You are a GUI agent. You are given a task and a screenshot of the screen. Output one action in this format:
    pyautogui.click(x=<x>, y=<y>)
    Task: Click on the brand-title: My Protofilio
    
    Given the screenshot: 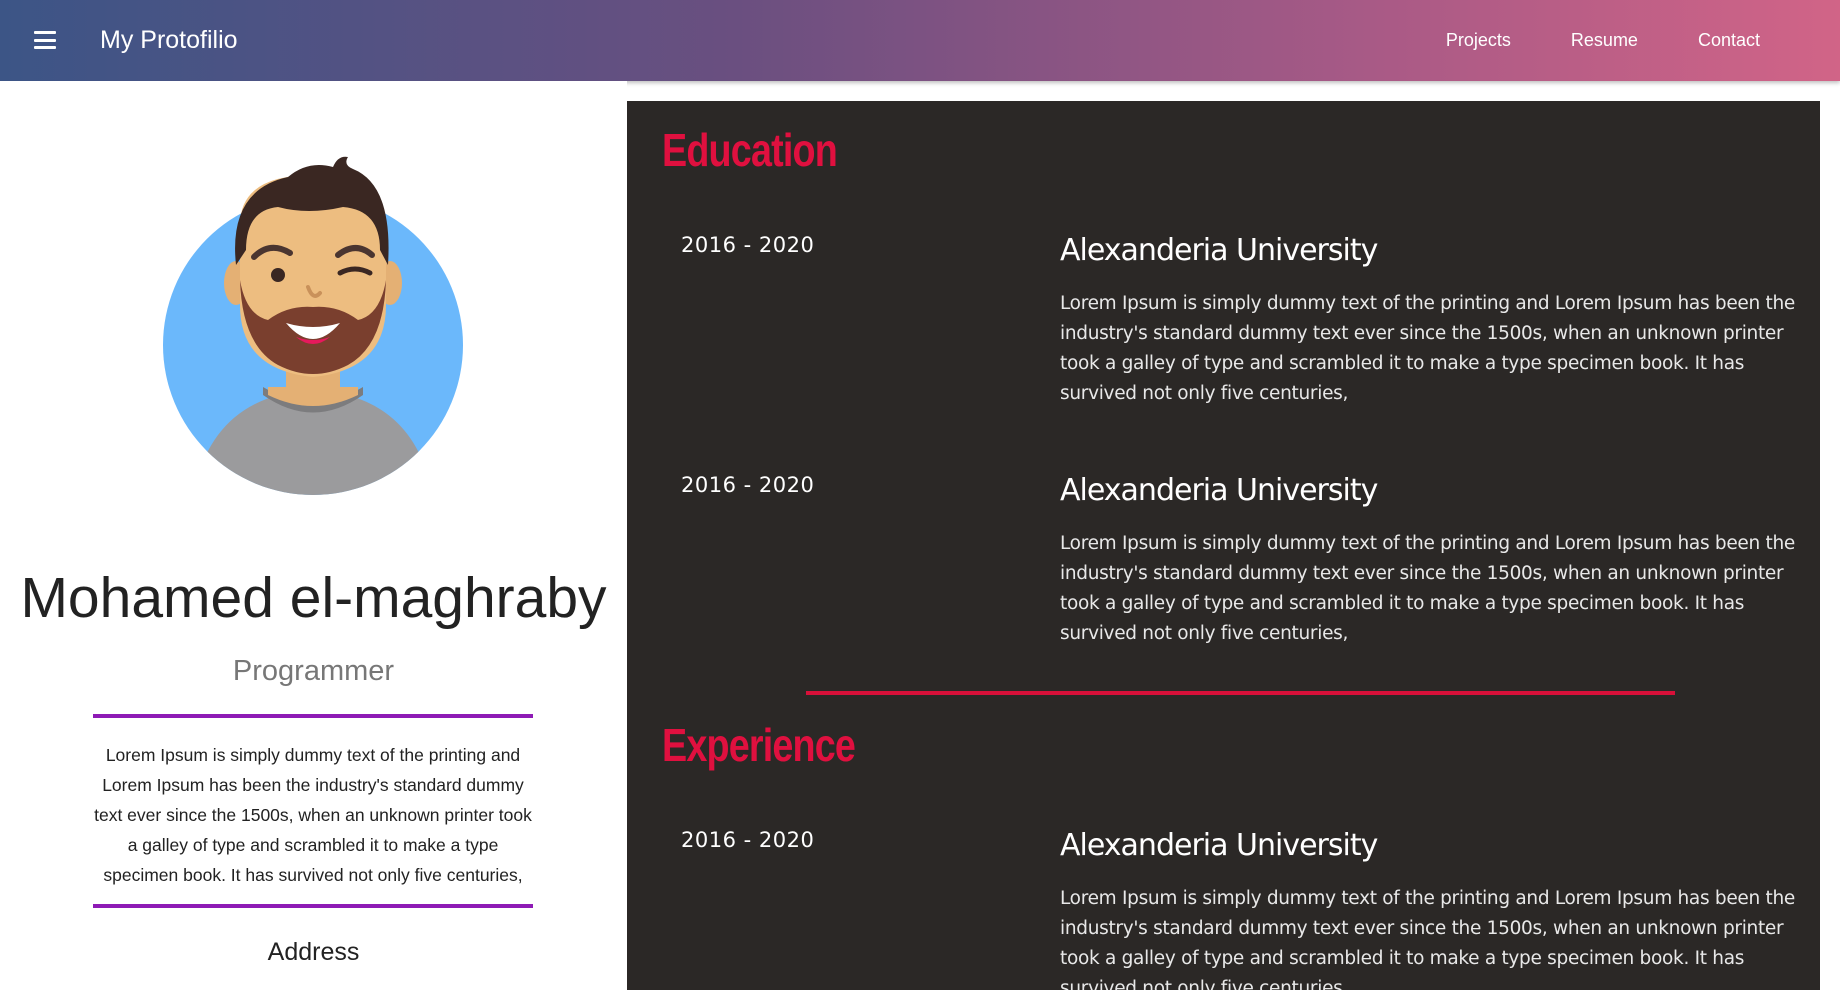 What is the action you would take?
    pyautogui.click(x=169, y=40)
    